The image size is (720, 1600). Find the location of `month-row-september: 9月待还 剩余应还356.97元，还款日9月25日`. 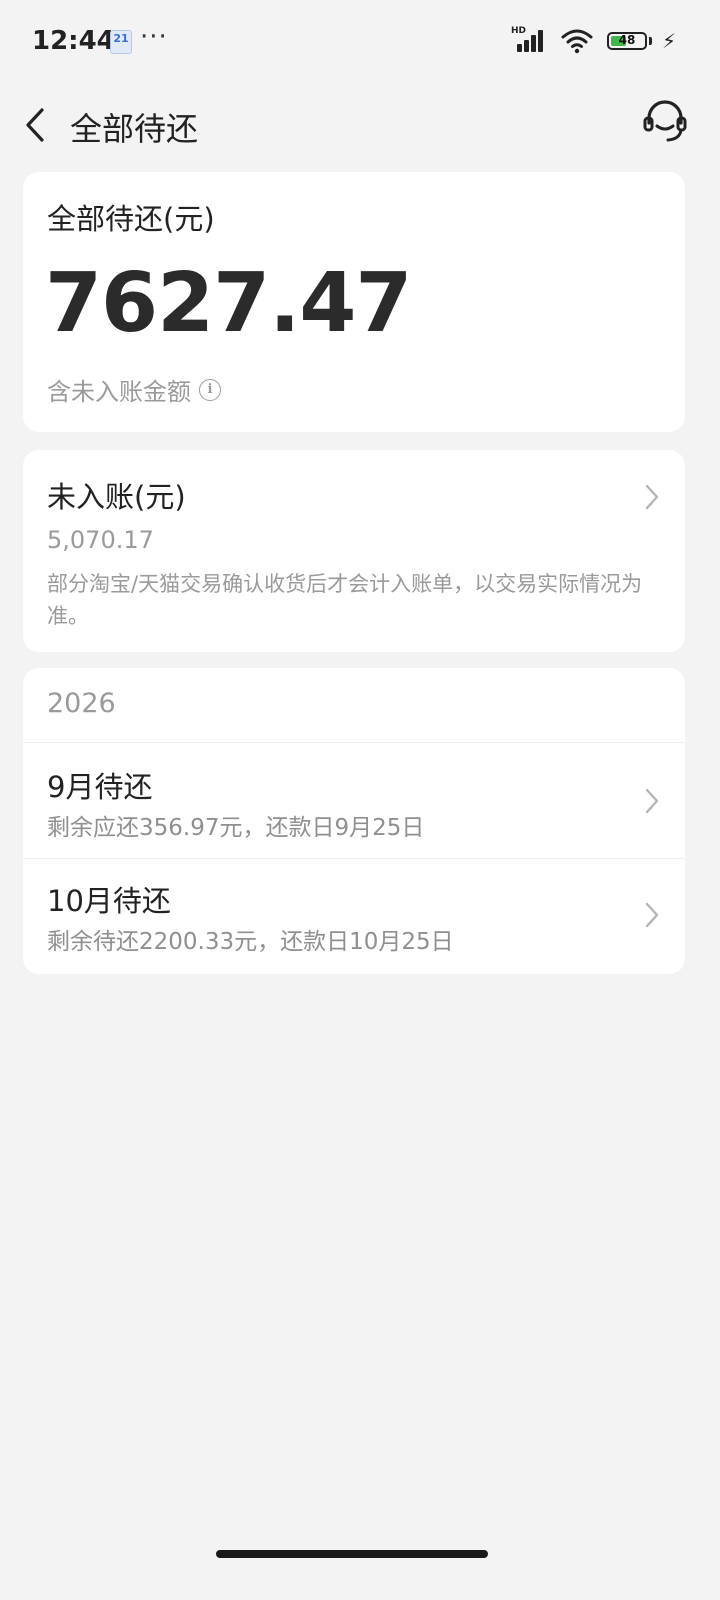

month-row-september: 9月待还 剩余应还356.97元，还款日9月25日 is located at coordinates (354, 801).